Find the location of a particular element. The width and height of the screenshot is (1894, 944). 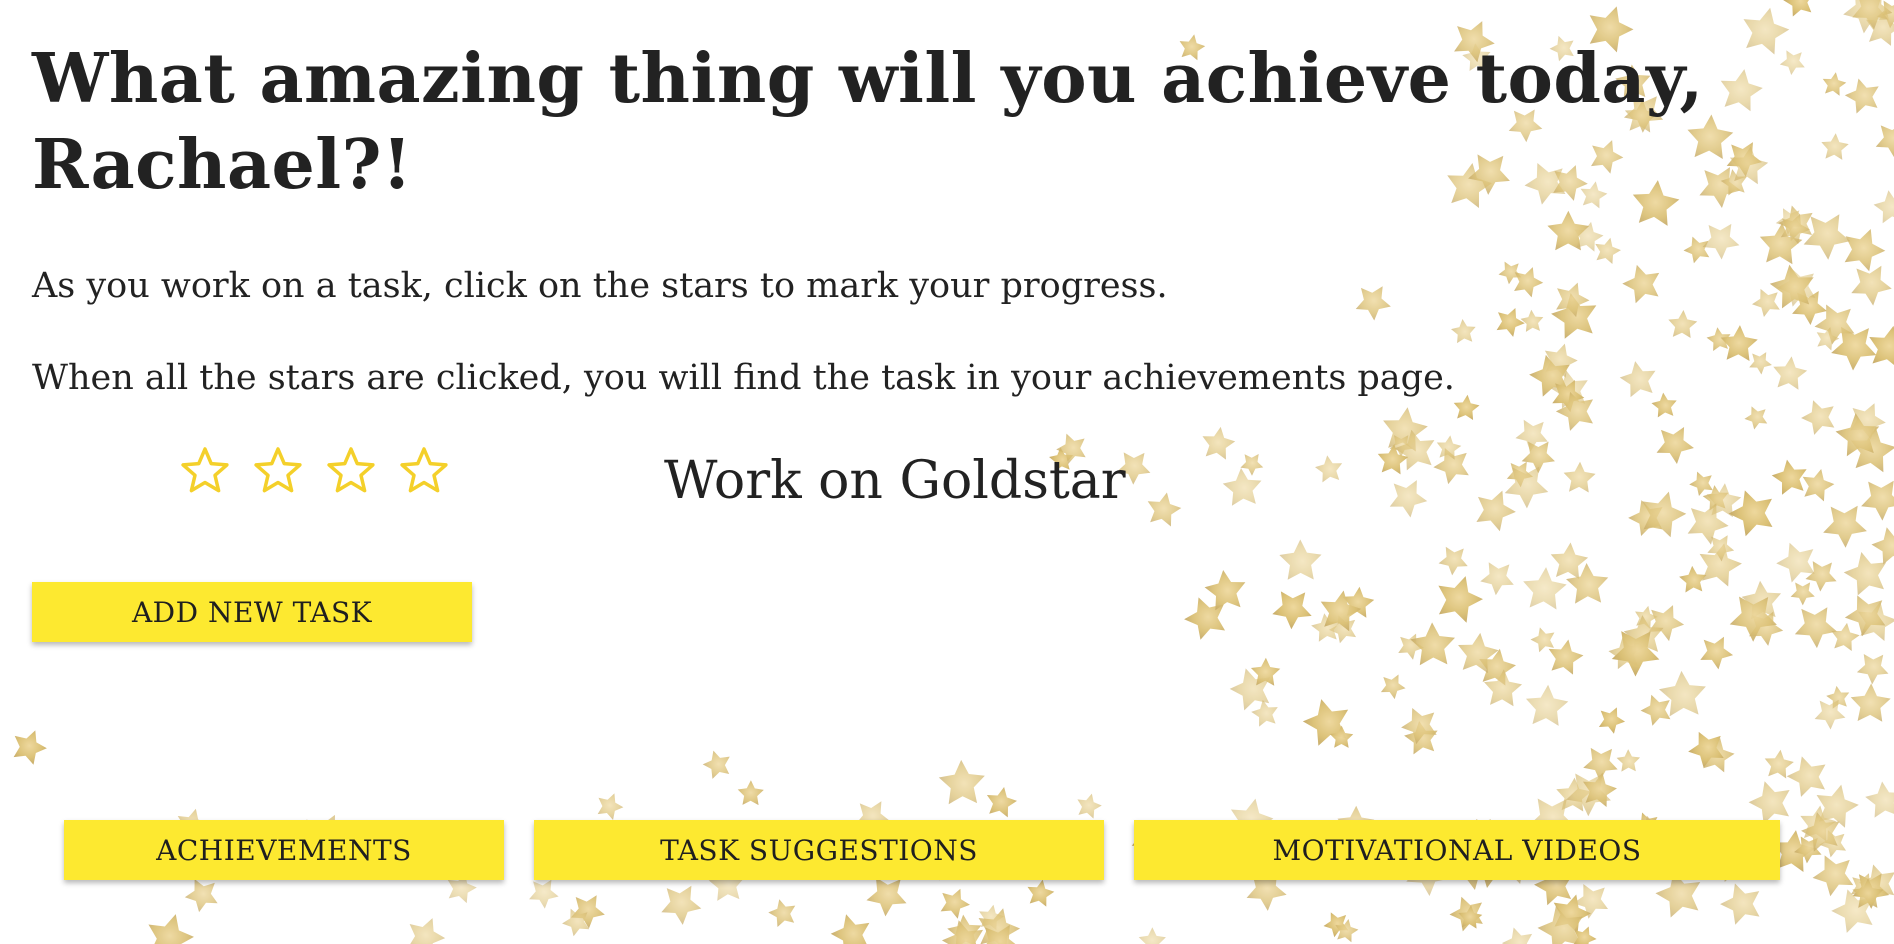

task-row: Work on Goldstar is located at coordinates (600, 480).